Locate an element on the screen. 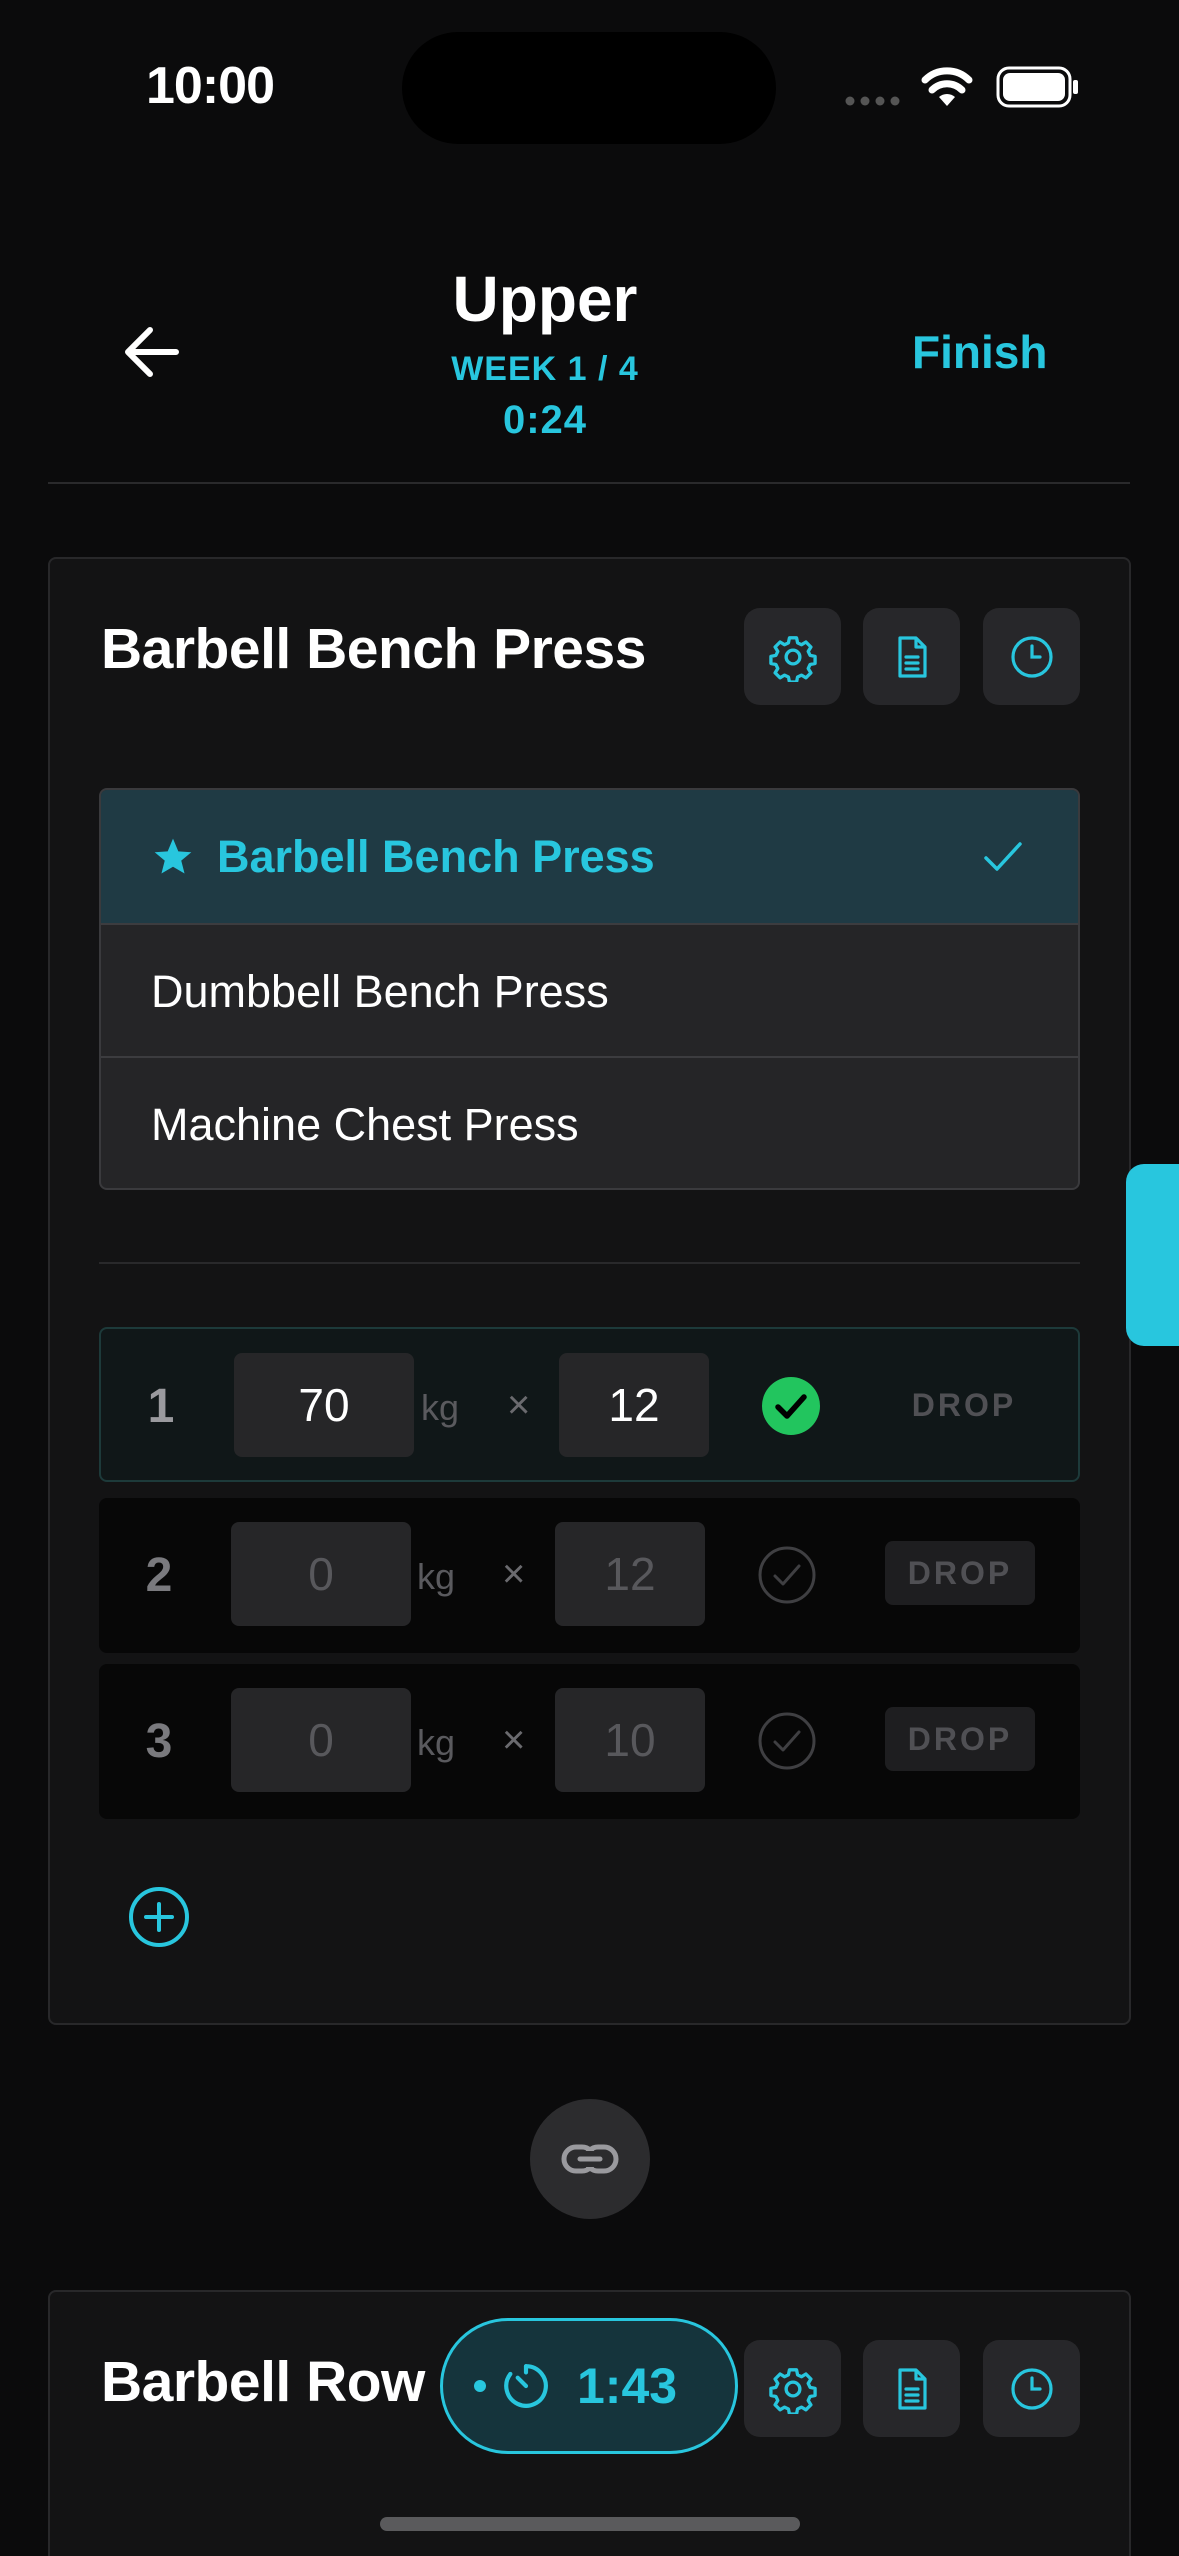 The width and height of the screenshot is (1179, 2556). section-divider is located at coordinates (589, 1263).